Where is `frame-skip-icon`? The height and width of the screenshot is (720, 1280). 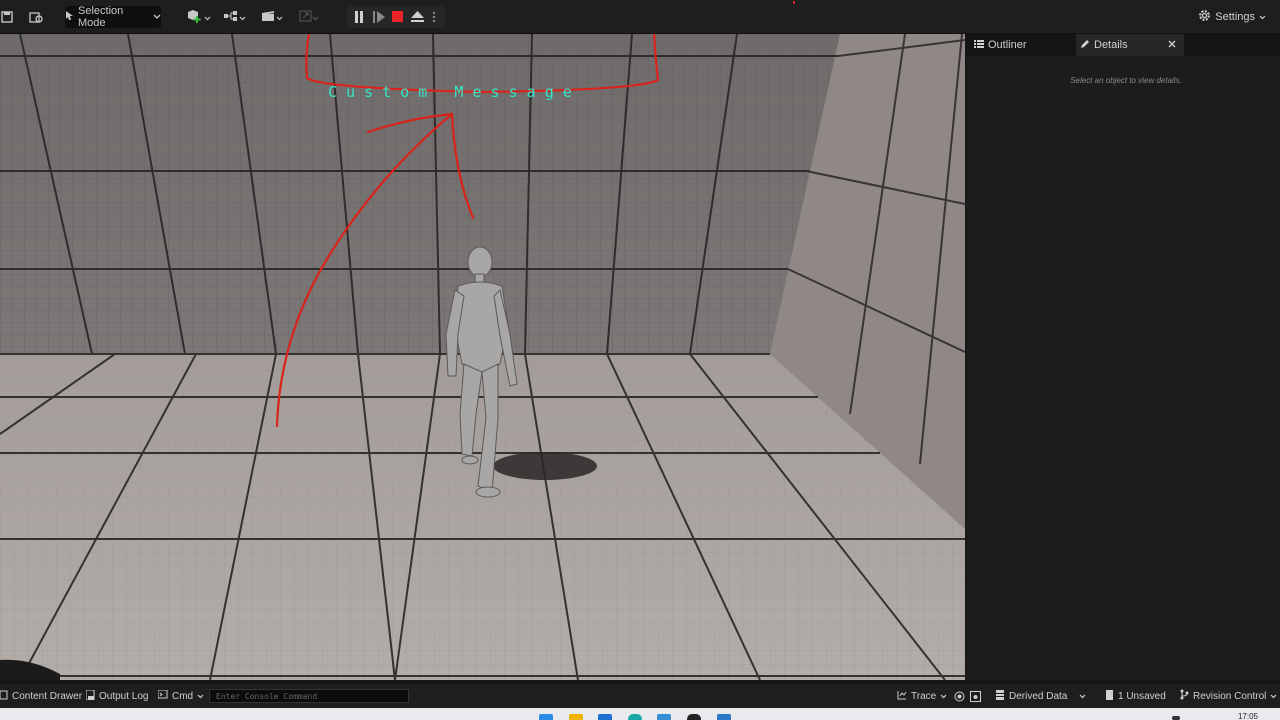 frame-skip-icon is located at coordinates (379, 18).